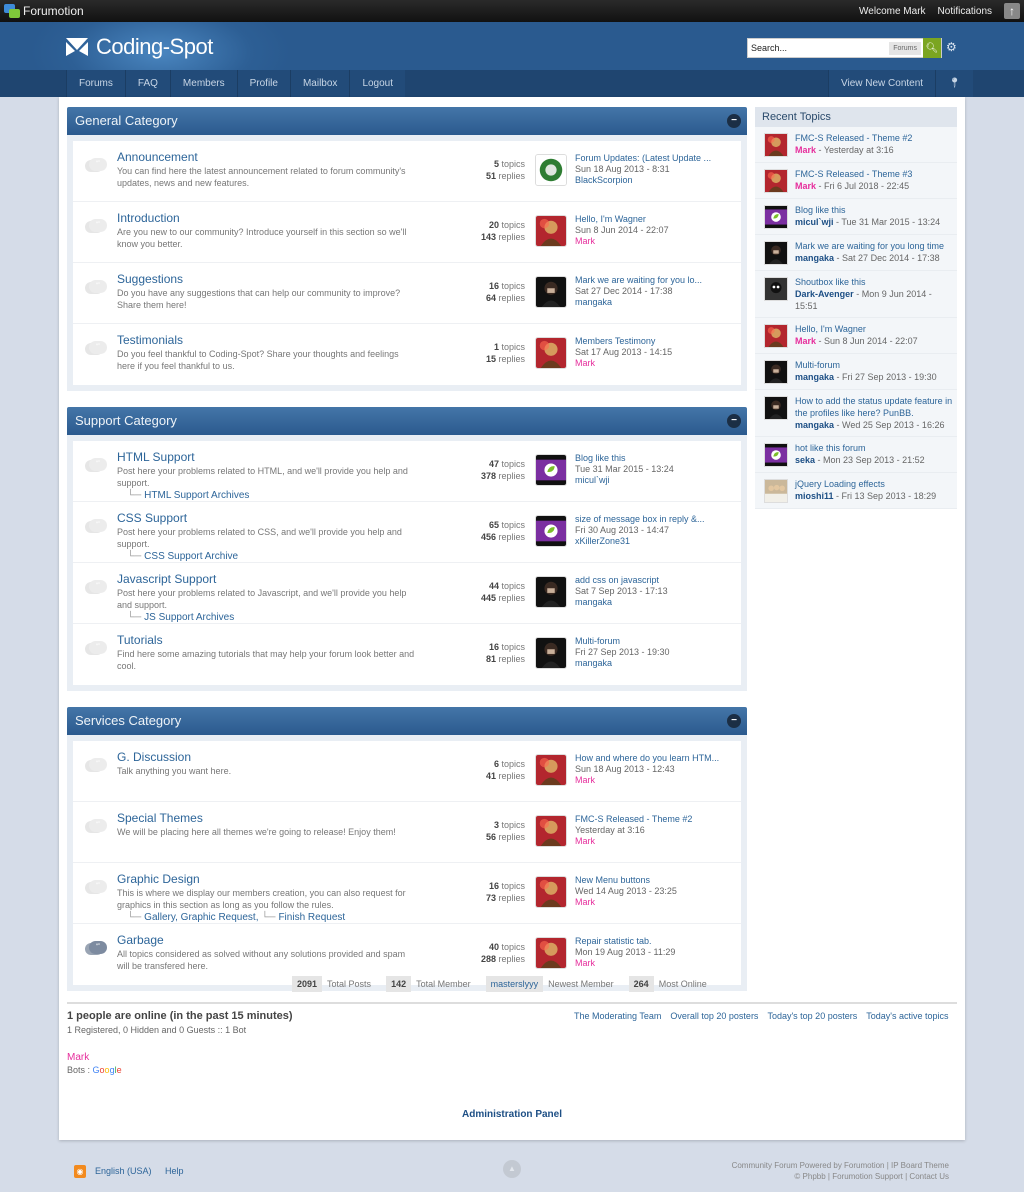 The height and width of the screenshot is (1192, 1024). What do you see at coordinates (954, 83) in the screenshot?
I see `location-pin-icon: 📍︎` at bounding box center [954, 83].